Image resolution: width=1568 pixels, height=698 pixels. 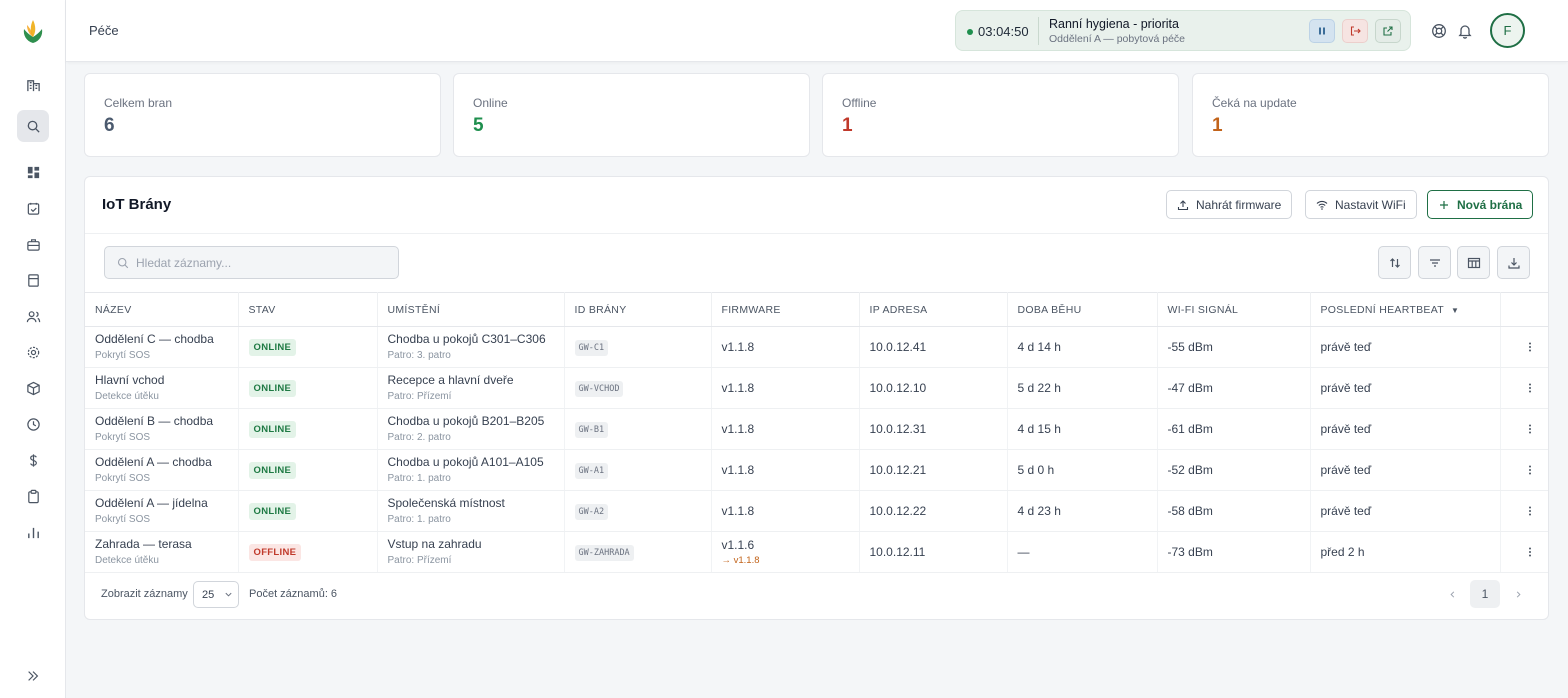 I want to click on help-button, so click(x=1438, y=30).